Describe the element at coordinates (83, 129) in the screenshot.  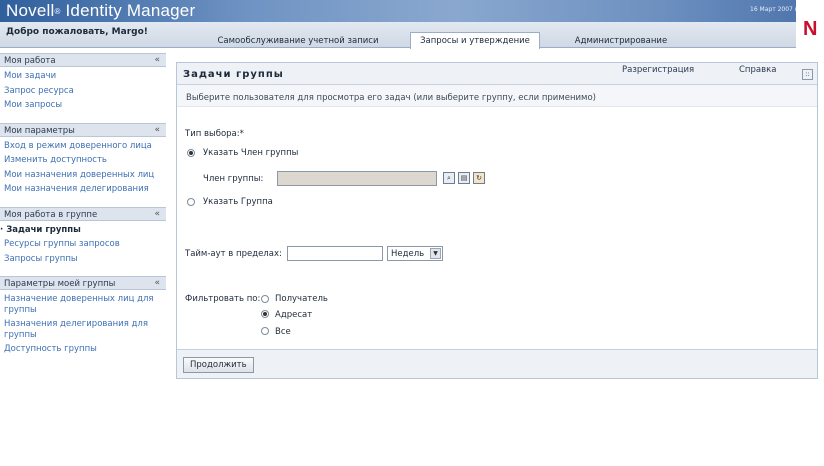
I see `sidebar-section-my-settings: Мои параметры «` at that location.